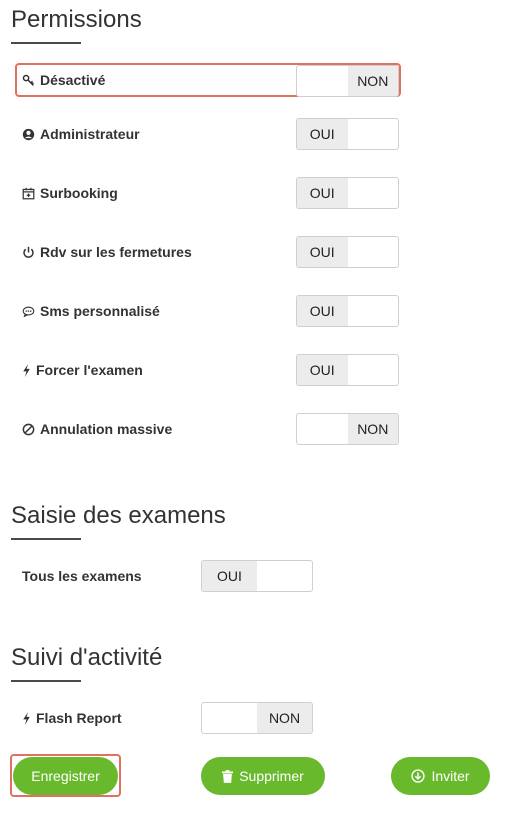 Image resolution: width=509 pixels, height=814 pixels. I want to click on toggle-annulation-massive-state: NON, so click(372, 429).